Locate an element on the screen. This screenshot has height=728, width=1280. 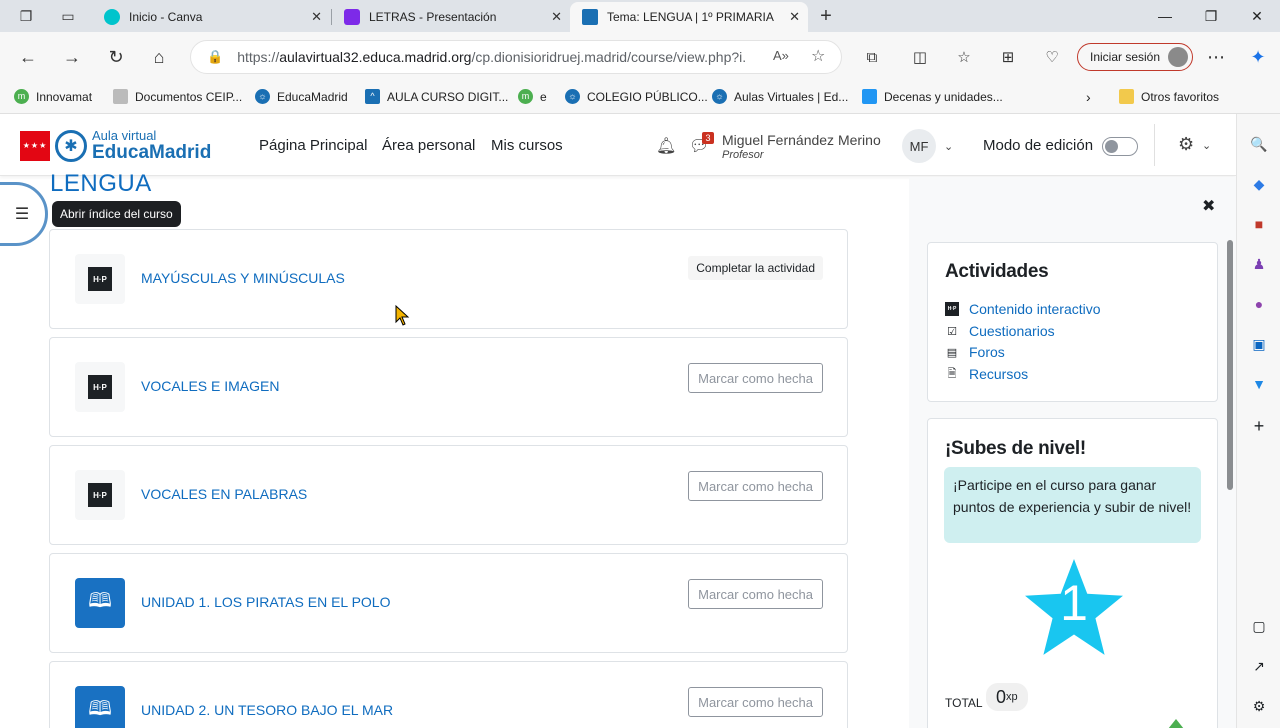
more-menu-icon: ⋯ is located at coordinates (1216, 57).